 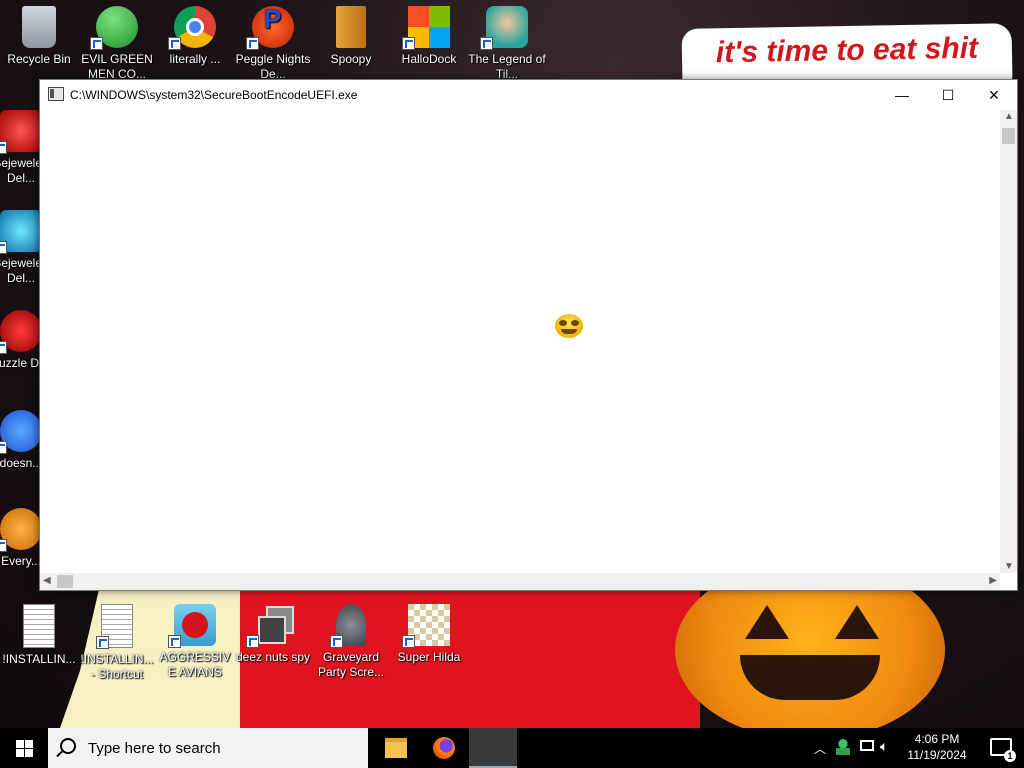 I want to click on taskbar-search-box: Type here to search, so click(x=208, y=748).